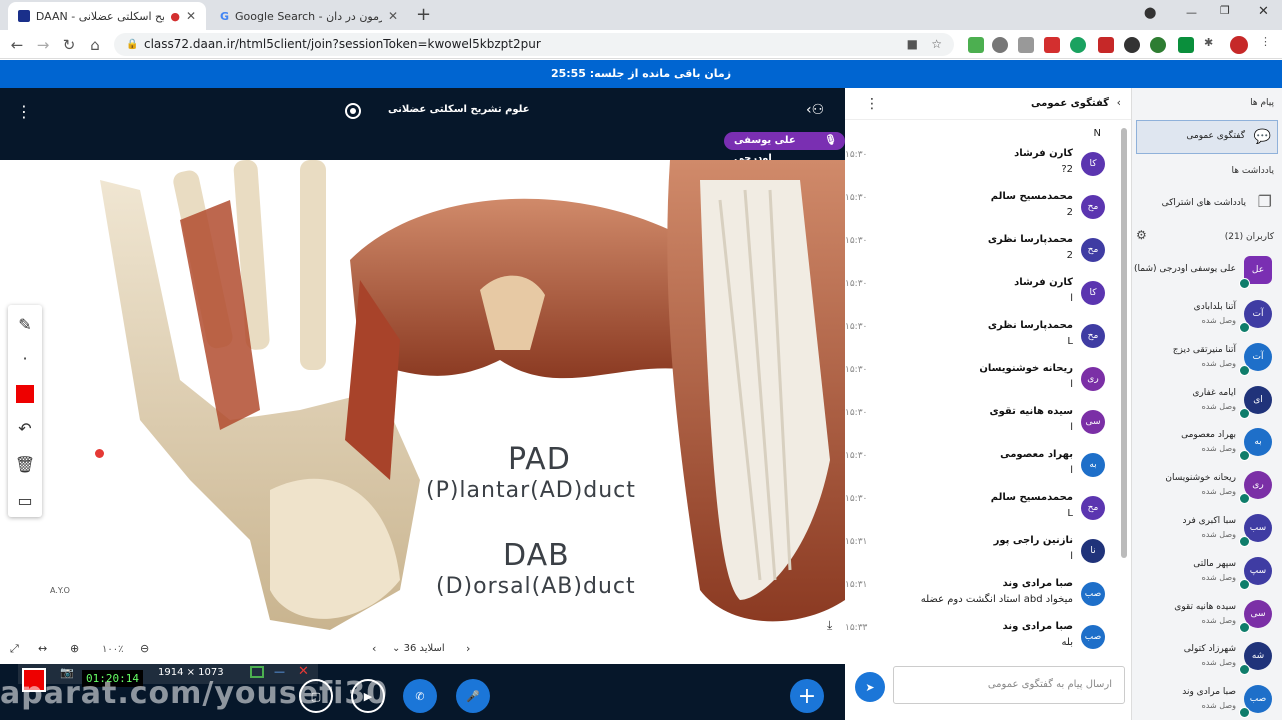 The width and height of the screenshot is (1282, 721). I want to click on user-item: سب سبا اکبری فرد وصل شده, so click(1207, 530).